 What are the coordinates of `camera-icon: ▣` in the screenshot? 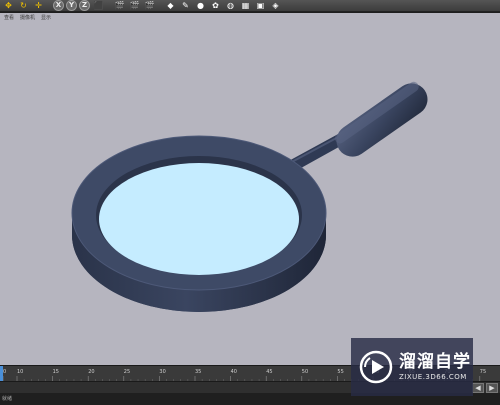 It's located at (260, 5).